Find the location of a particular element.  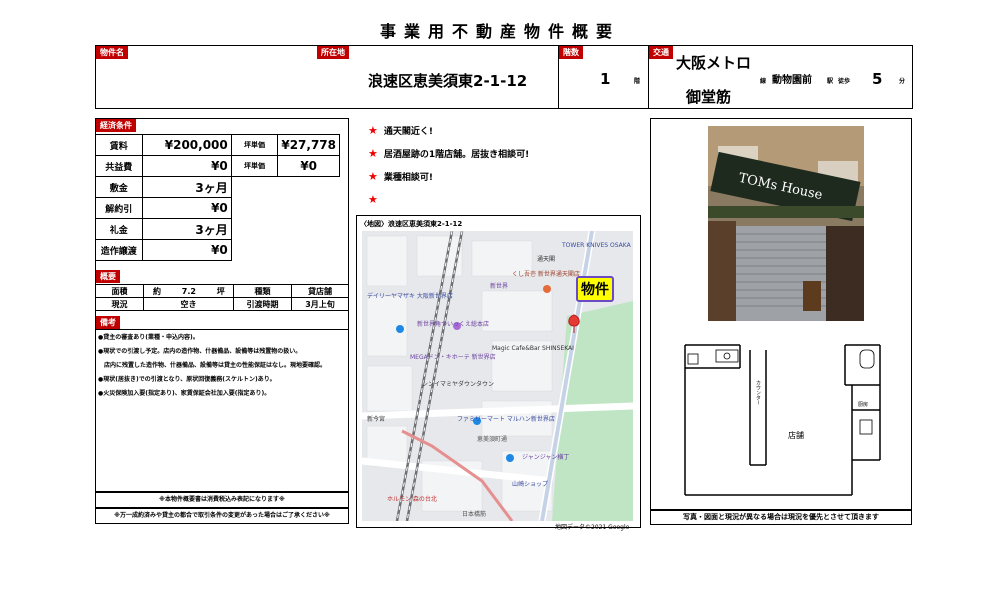

change-note: ※万一成約済みや貸主の都合で取引条件の変更があった場合はご了承ください※ is located at coordinates (222, 515).